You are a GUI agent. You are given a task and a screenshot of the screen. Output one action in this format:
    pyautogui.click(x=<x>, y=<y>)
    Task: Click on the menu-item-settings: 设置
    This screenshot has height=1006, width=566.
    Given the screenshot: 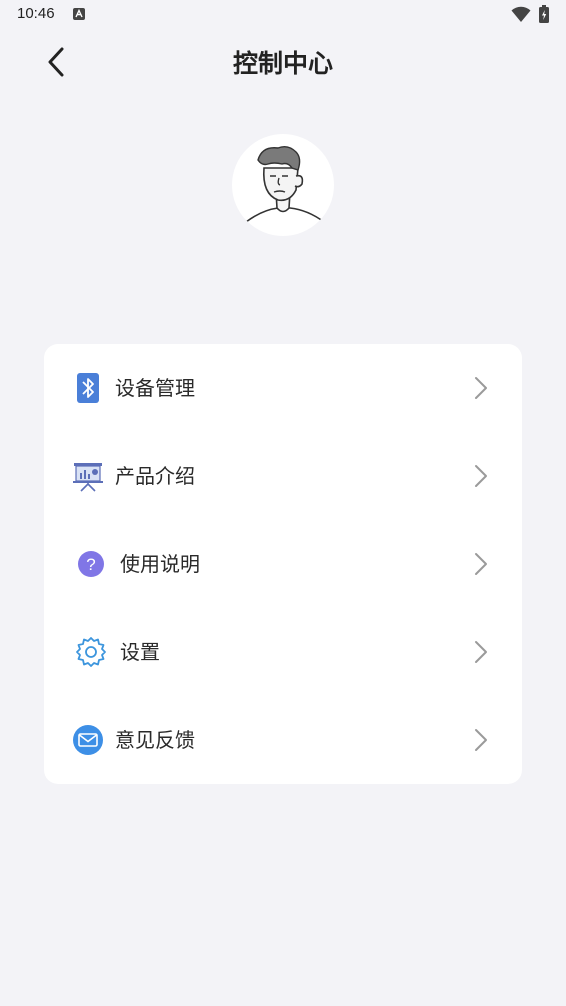 What is the action you would take?
    pyautogui.click(x=283, y=652)
    